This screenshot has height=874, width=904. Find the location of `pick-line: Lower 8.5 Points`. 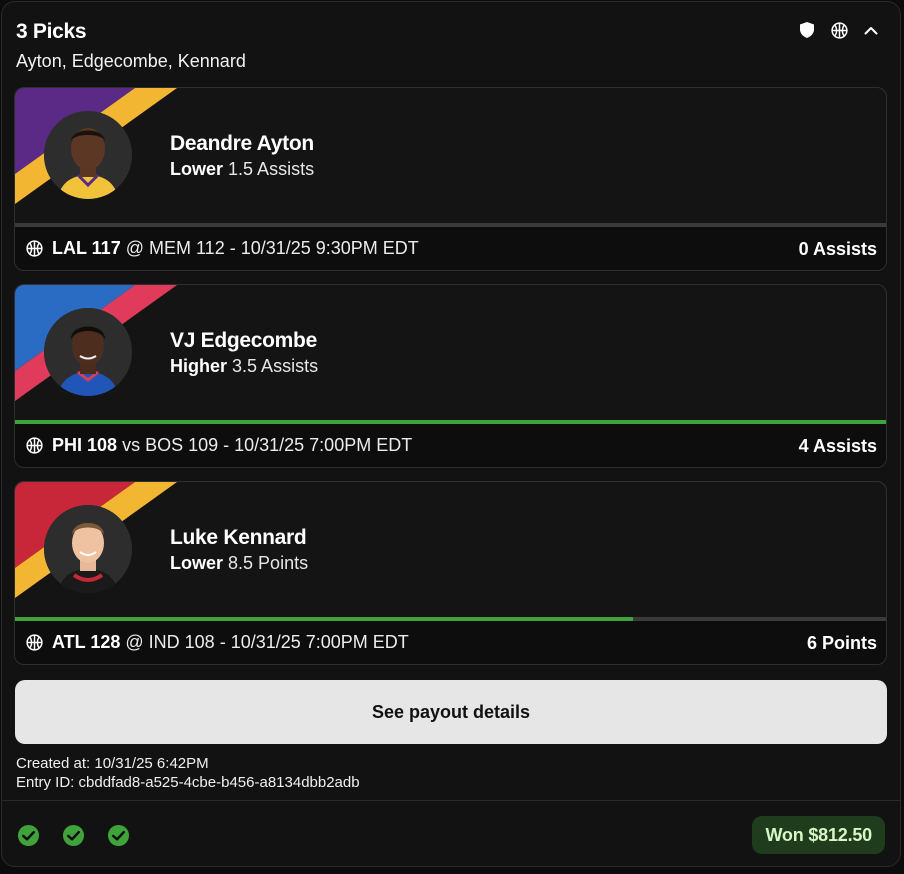

pick-line: Lower 8.5 Points is located at coordinates (239, 563).